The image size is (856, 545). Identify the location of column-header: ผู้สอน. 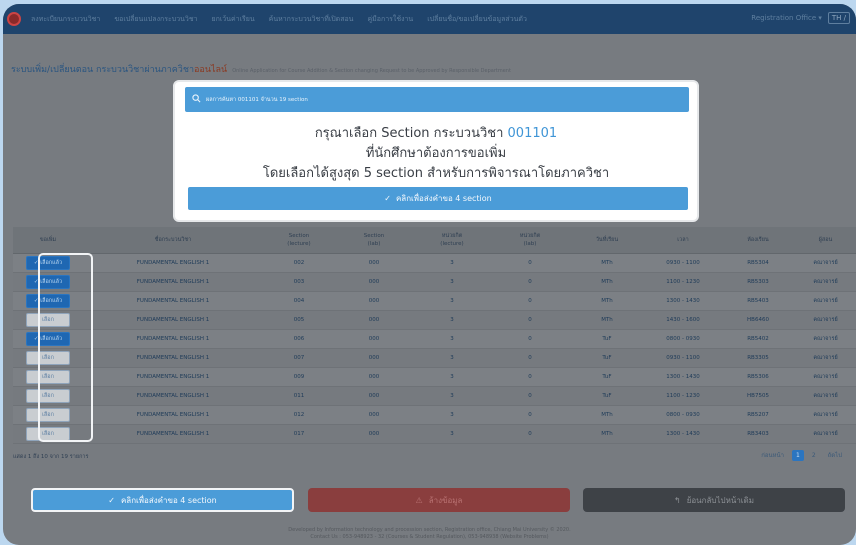
(825, 240).